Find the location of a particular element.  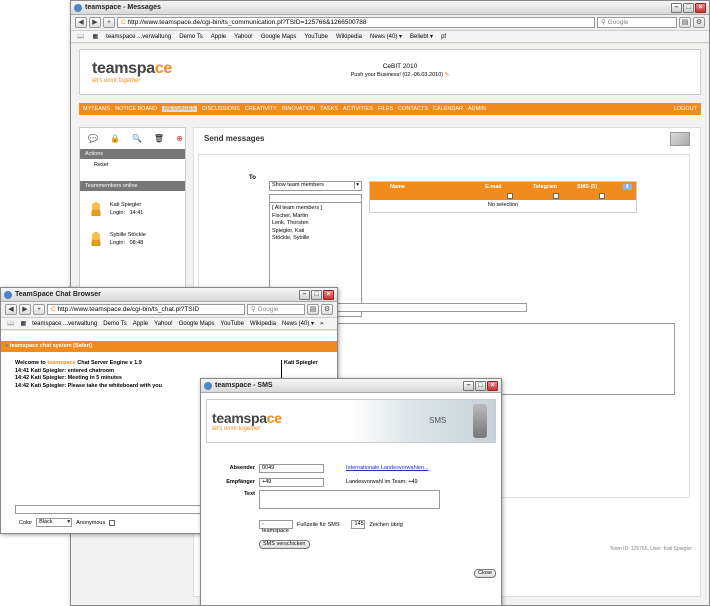

bookmark-9: Beliebt ▾ is located at coordinates (421, 36).